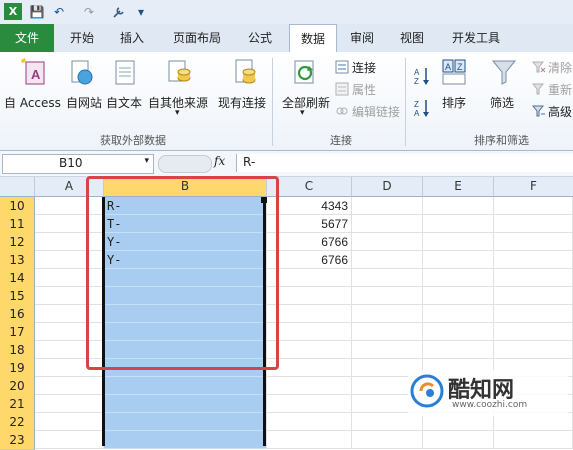 This screenshot has width=573, height=450. I want to click on column-header-f: F, so click(533, 187).